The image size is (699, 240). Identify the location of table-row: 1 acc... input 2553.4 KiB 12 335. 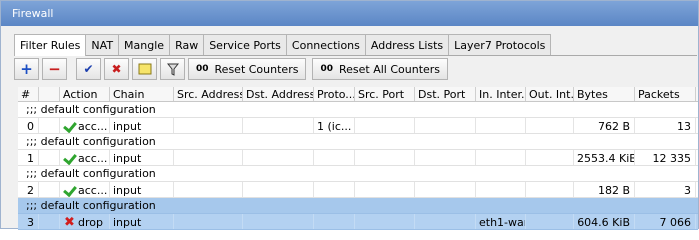
(358, 158).